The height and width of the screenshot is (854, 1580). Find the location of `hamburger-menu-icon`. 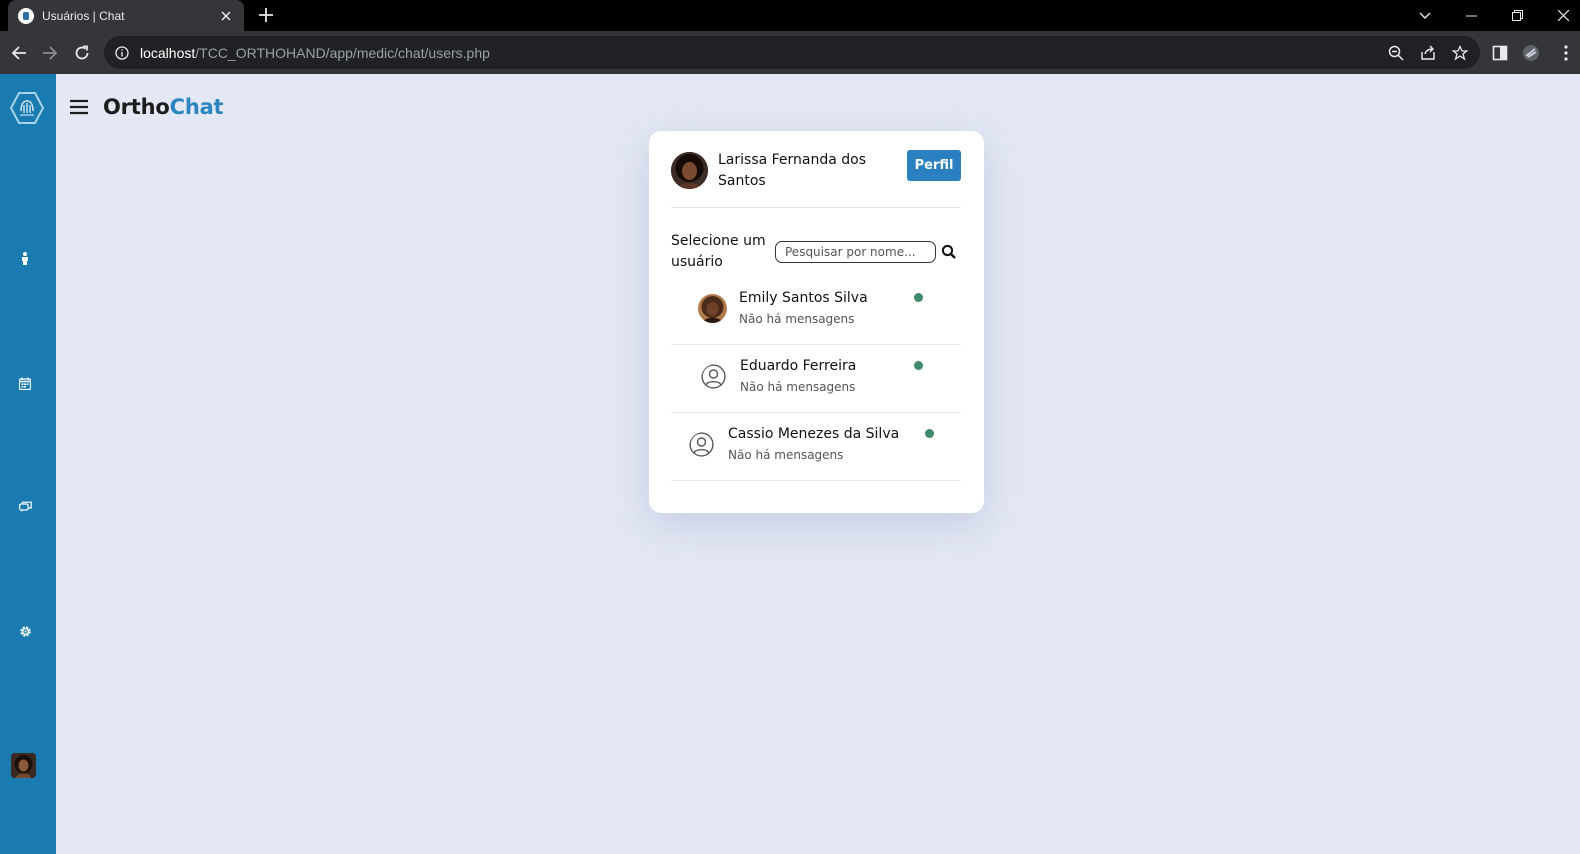

hamburger-menu-icon is located at coordinates (79, 107).